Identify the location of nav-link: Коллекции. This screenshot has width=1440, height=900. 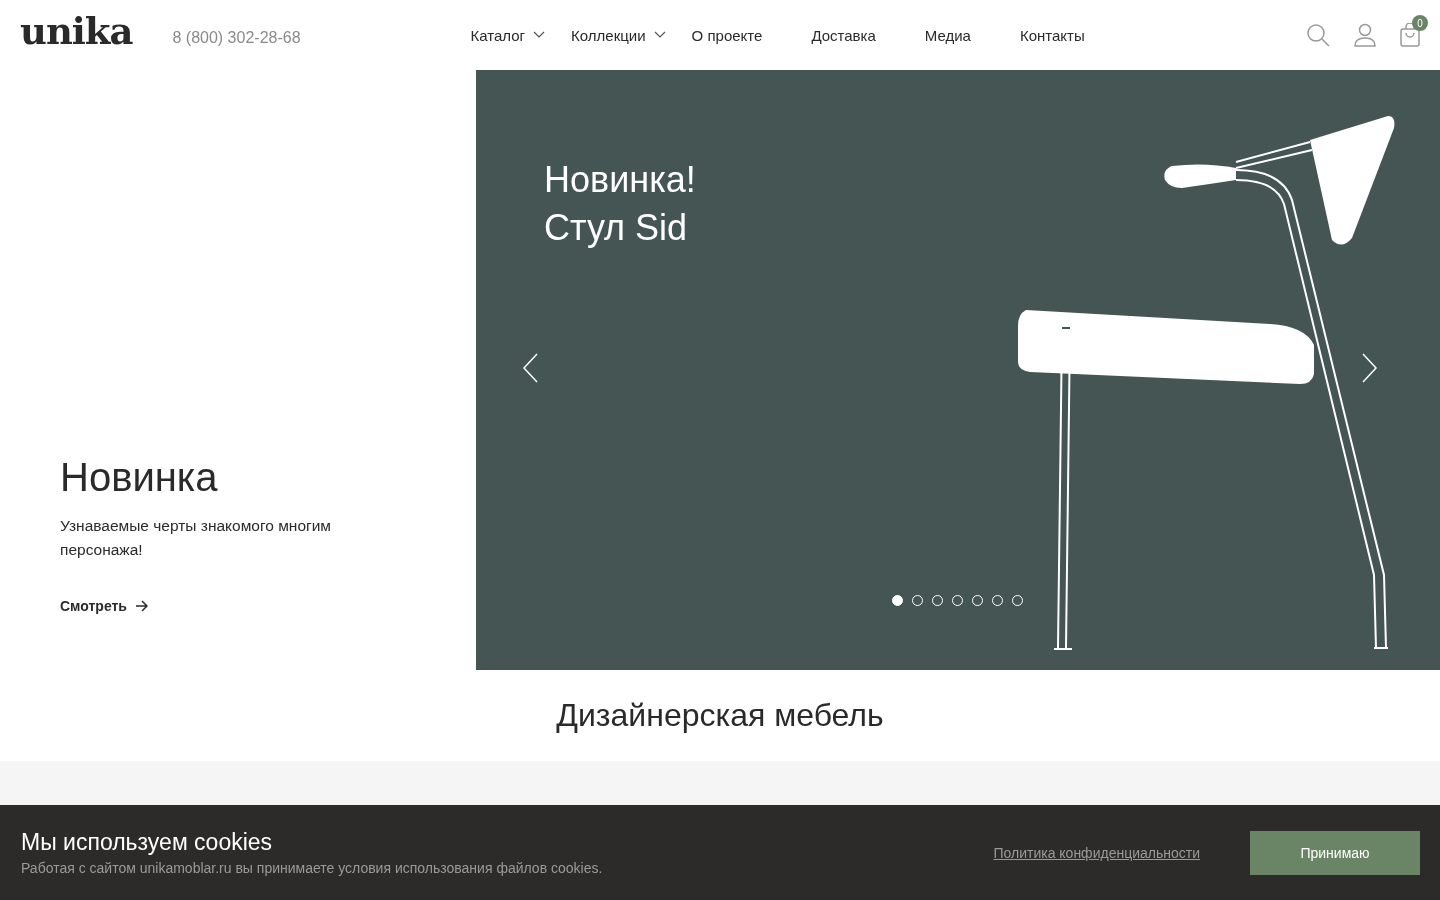
(618, 35).